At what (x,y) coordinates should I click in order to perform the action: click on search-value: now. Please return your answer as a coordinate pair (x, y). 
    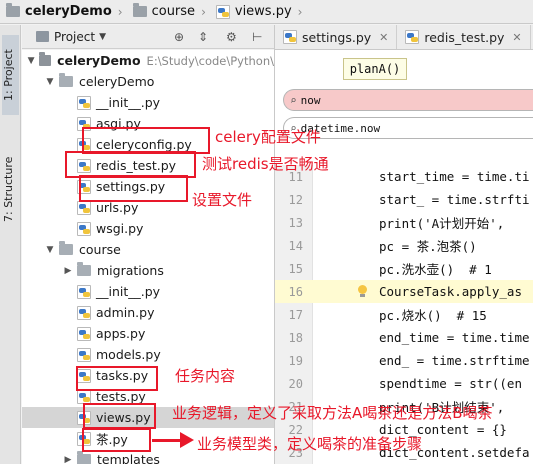
    Looking at the image, I should click on (310, 100).